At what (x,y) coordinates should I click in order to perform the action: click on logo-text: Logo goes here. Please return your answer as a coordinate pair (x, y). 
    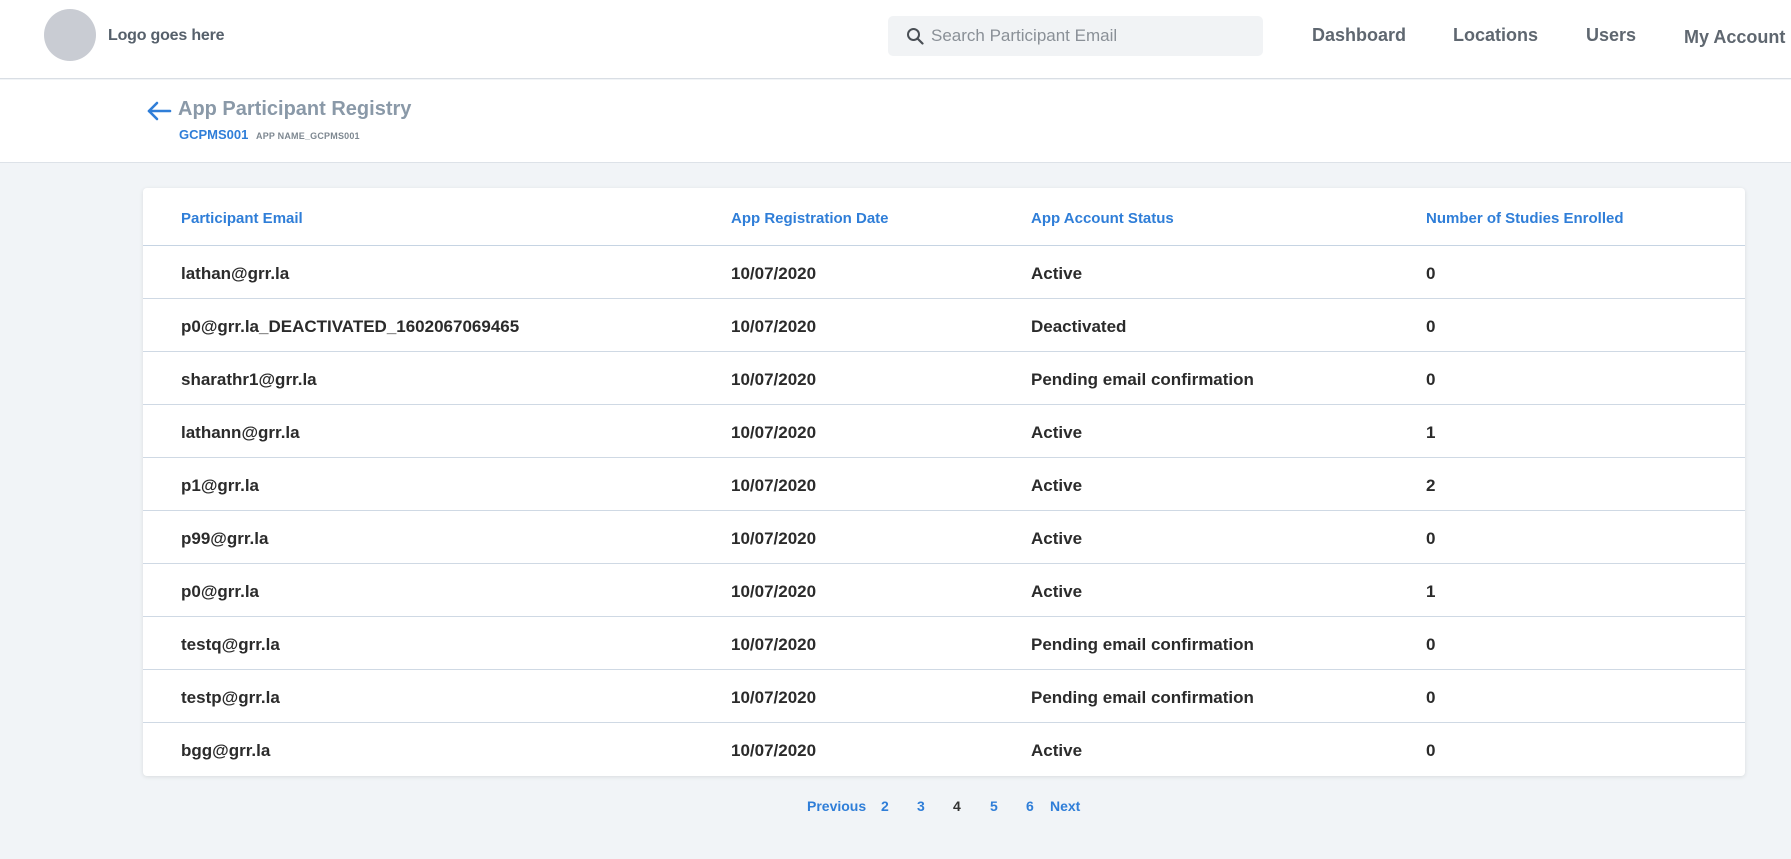
    Looking at the image, I should click on (166, 35).